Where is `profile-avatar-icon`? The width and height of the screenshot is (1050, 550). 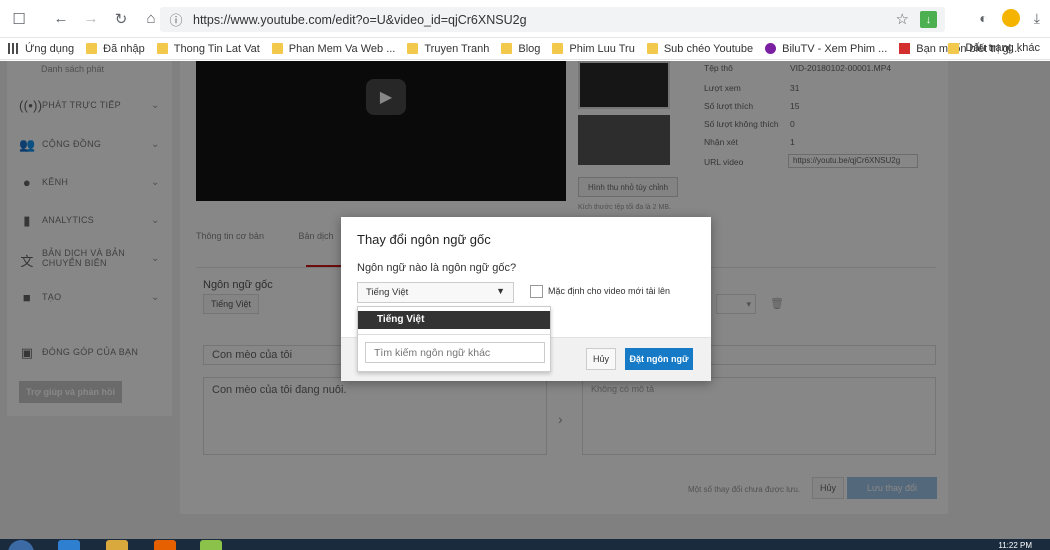
profile-avatar-icon is located at coordinates (1010, 18).